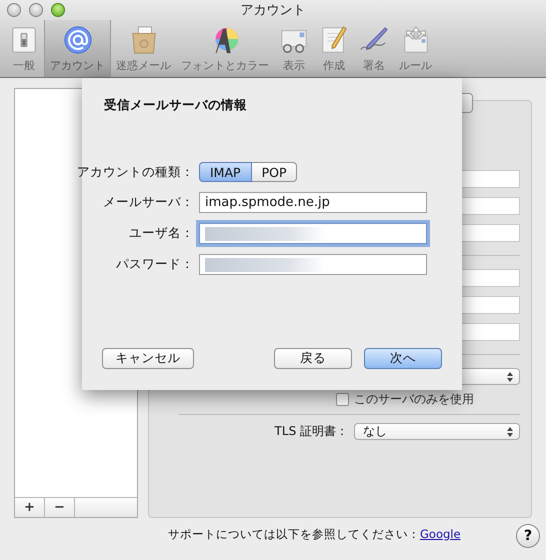 This screenshot has height=560, width=546. I want to click on at-sign-icon, so click(77, 40).